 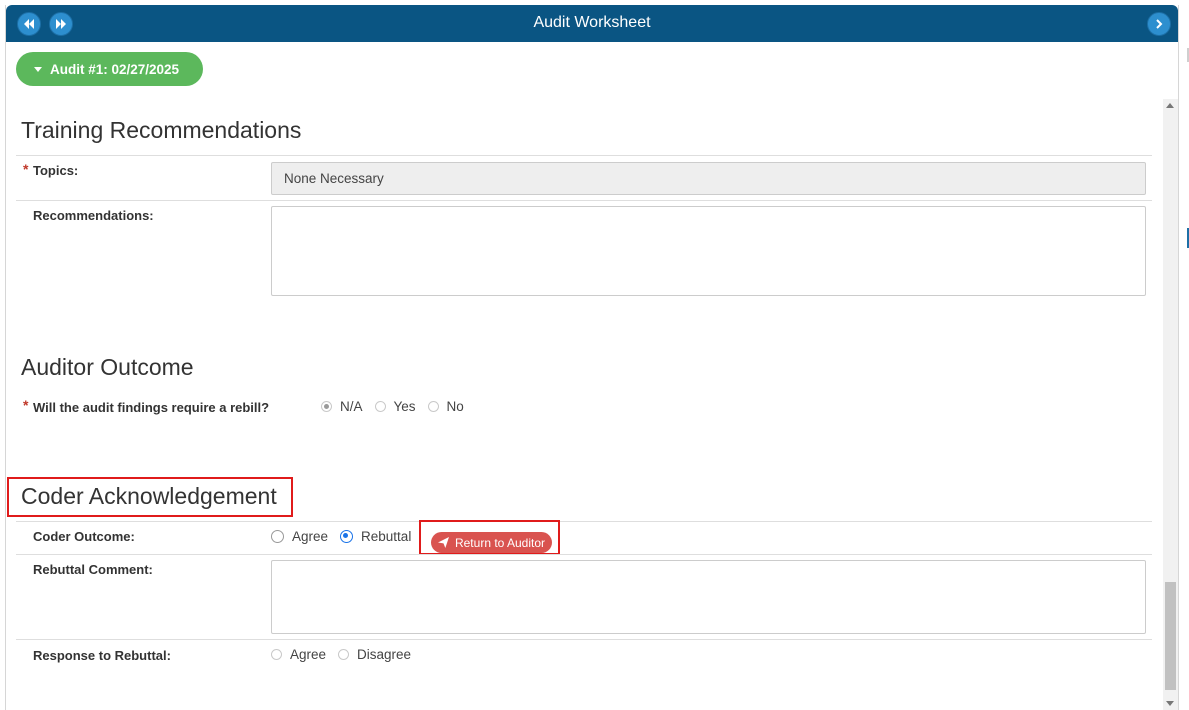 I want to click on topics-label: Topics:, so click(x=56, y=170).